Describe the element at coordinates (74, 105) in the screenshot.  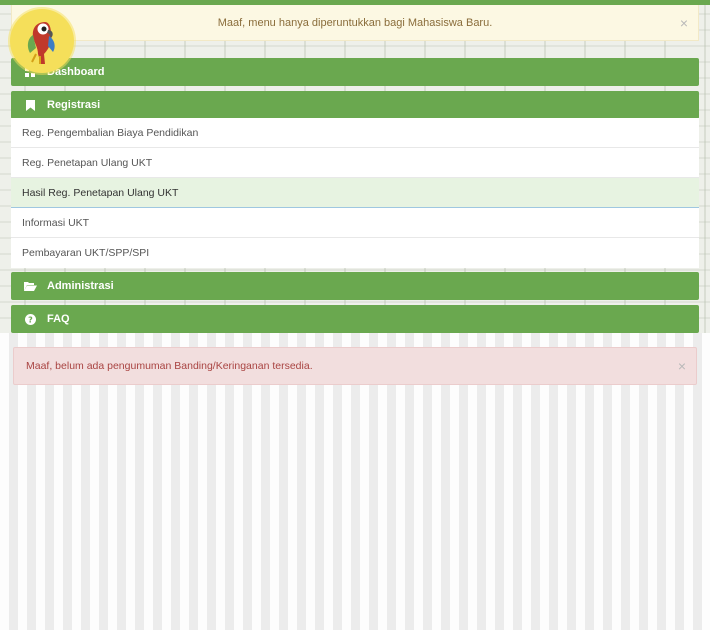
I see `menu-registrasi-label: Registrasi` at that location.